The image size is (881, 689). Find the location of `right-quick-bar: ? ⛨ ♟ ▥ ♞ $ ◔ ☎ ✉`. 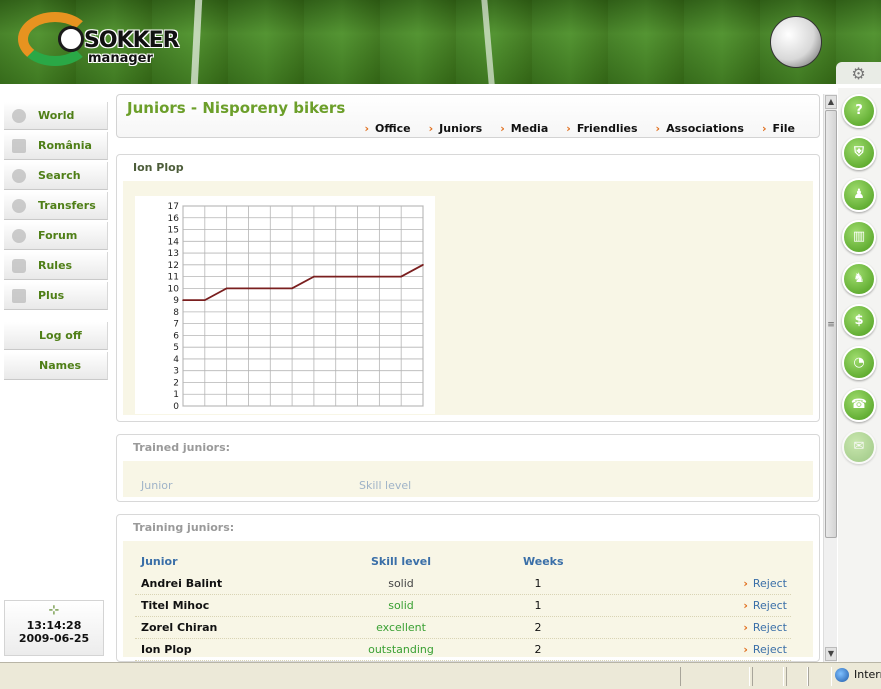

right-quick-bar: ? ⛨ ♟ ▥ ♞ $ ◔ ☎ ✉ is located at coordinates (859, 375).